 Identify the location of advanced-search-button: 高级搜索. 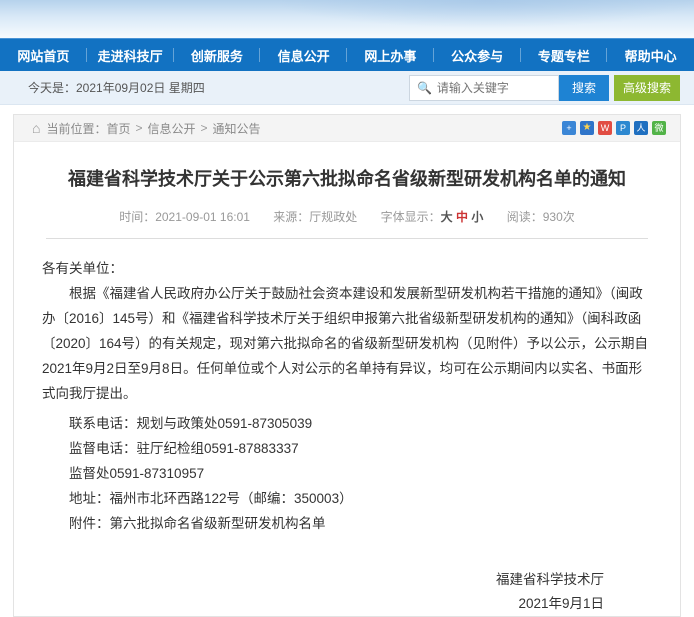
(646, 87).